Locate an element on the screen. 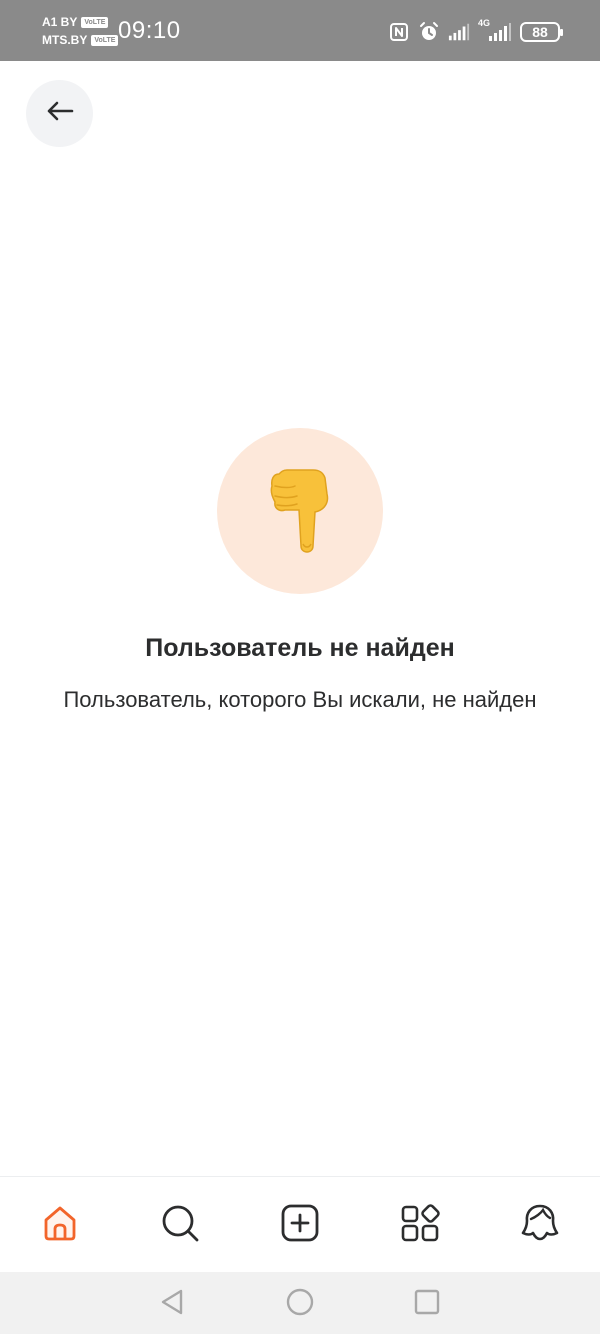 The image size is (600, 1334). search-icon is located at coordinates (180, 1225).